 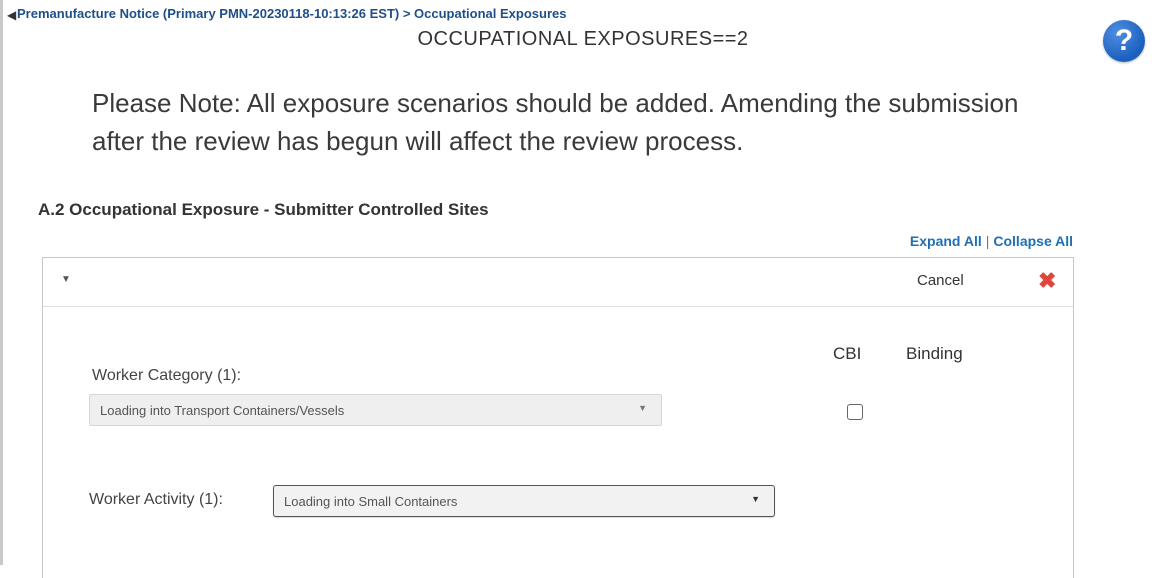 I want to click on help-icon: ?, so click(x=1124, y=41).